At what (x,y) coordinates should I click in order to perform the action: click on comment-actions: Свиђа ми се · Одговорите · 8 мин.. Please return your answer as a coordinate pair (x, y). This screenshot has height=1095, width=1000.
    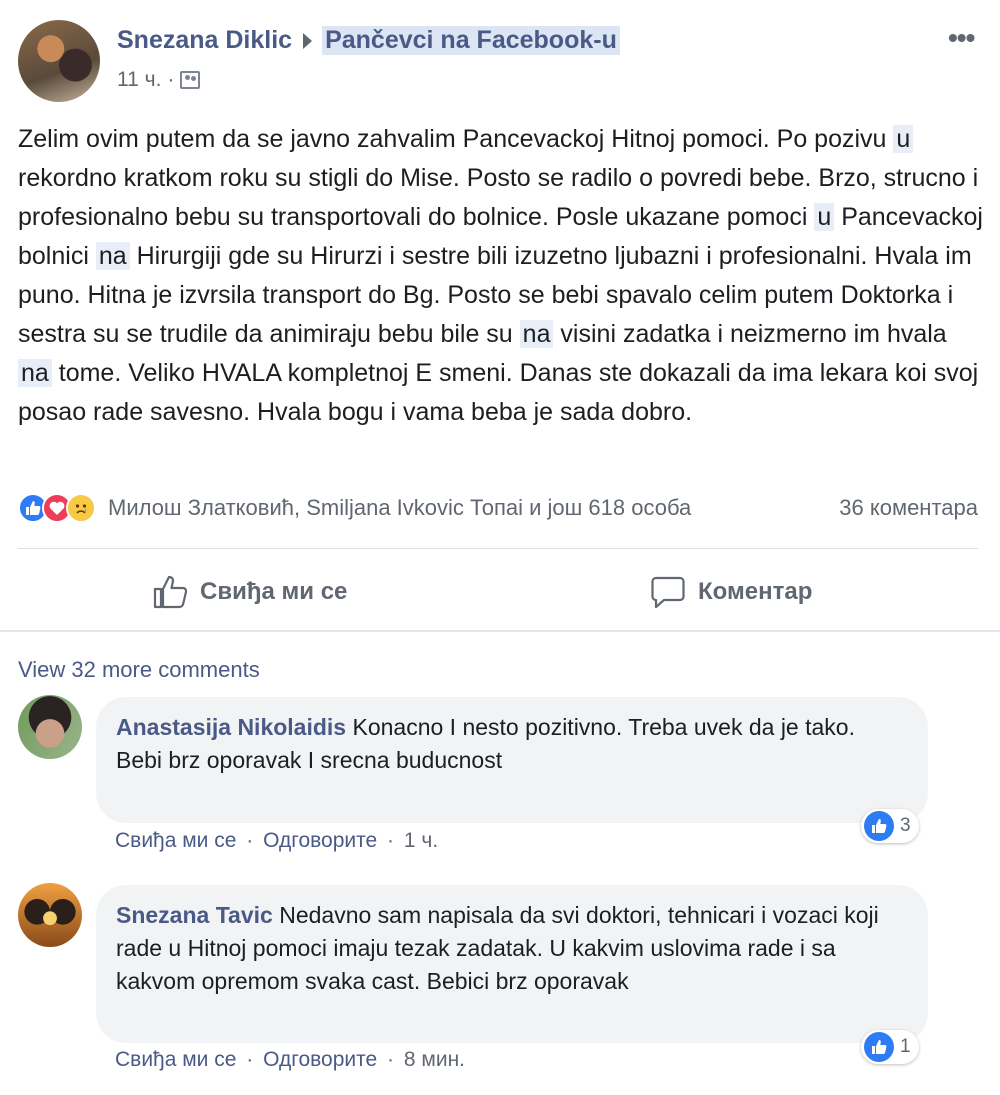
    Looking at the image, I should click on (290, 1060).